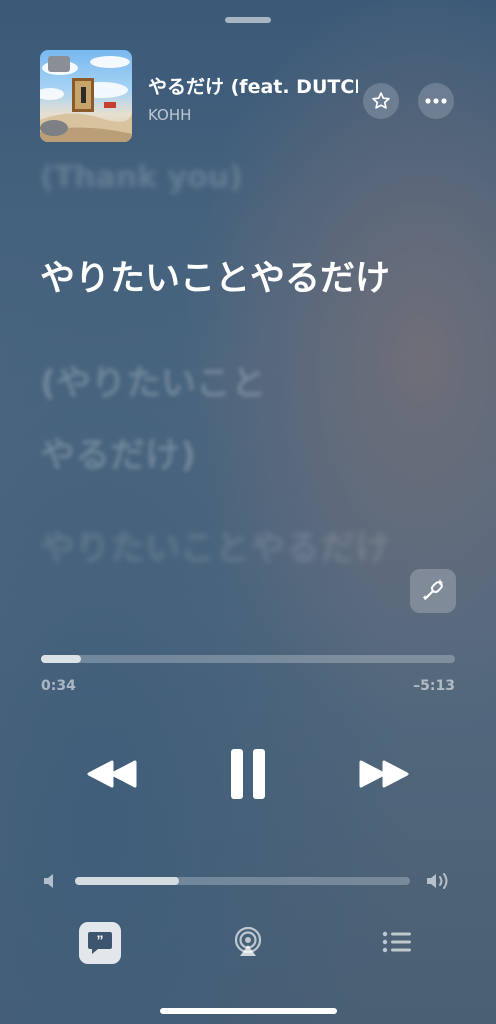  I want to click on lyric-line-following: やりたいことやるだけ, so click(215, 545).